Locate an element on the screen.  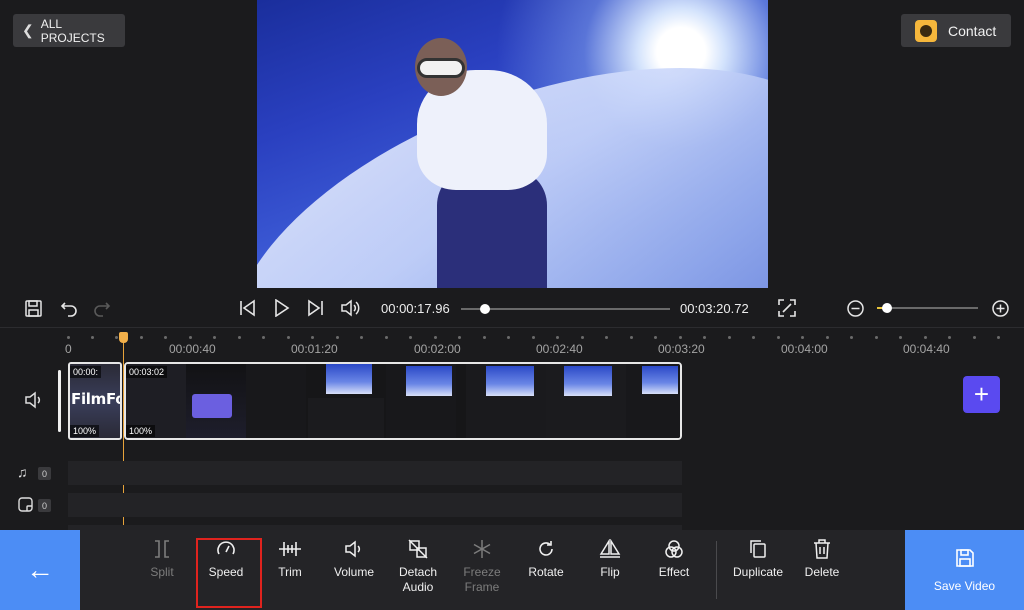
ruler-label: 00:04:40 is located at coordinates (926, 349).